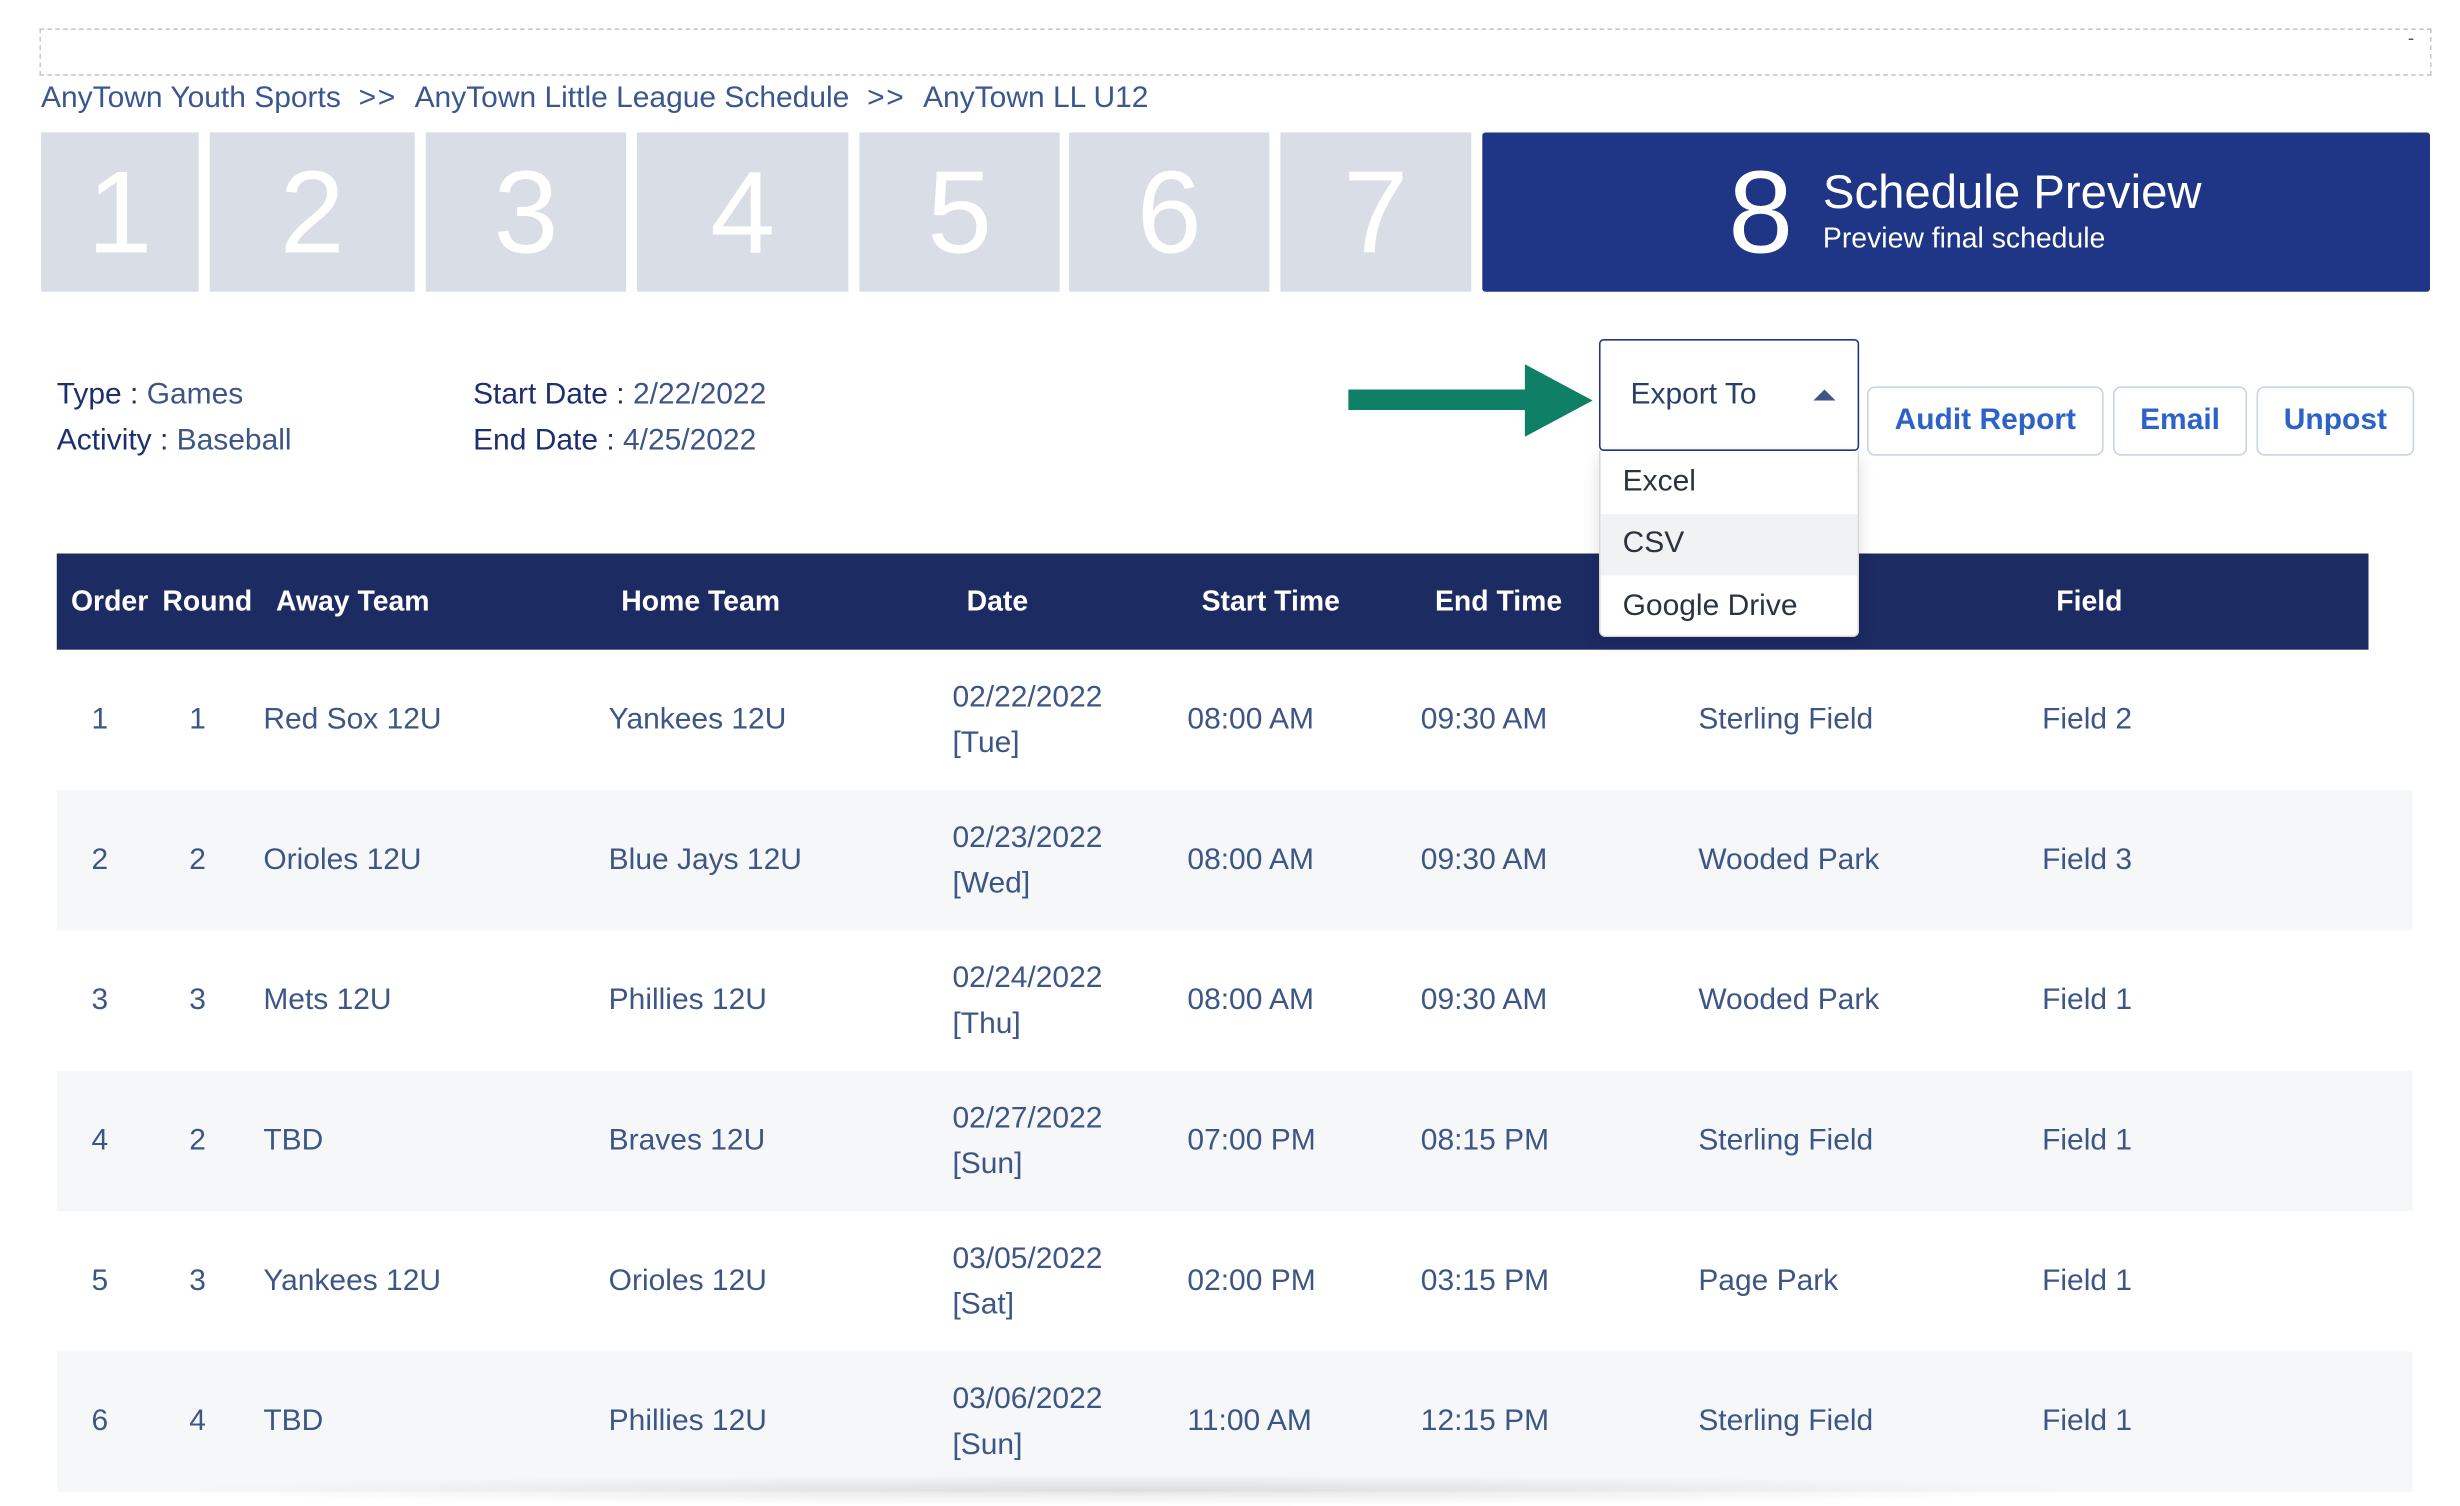 The image size is (2460, 1506). What do you see at coordinates (195, 395) in the screenshot?
I see `type-value: Games` at bounding box center [195, 395].